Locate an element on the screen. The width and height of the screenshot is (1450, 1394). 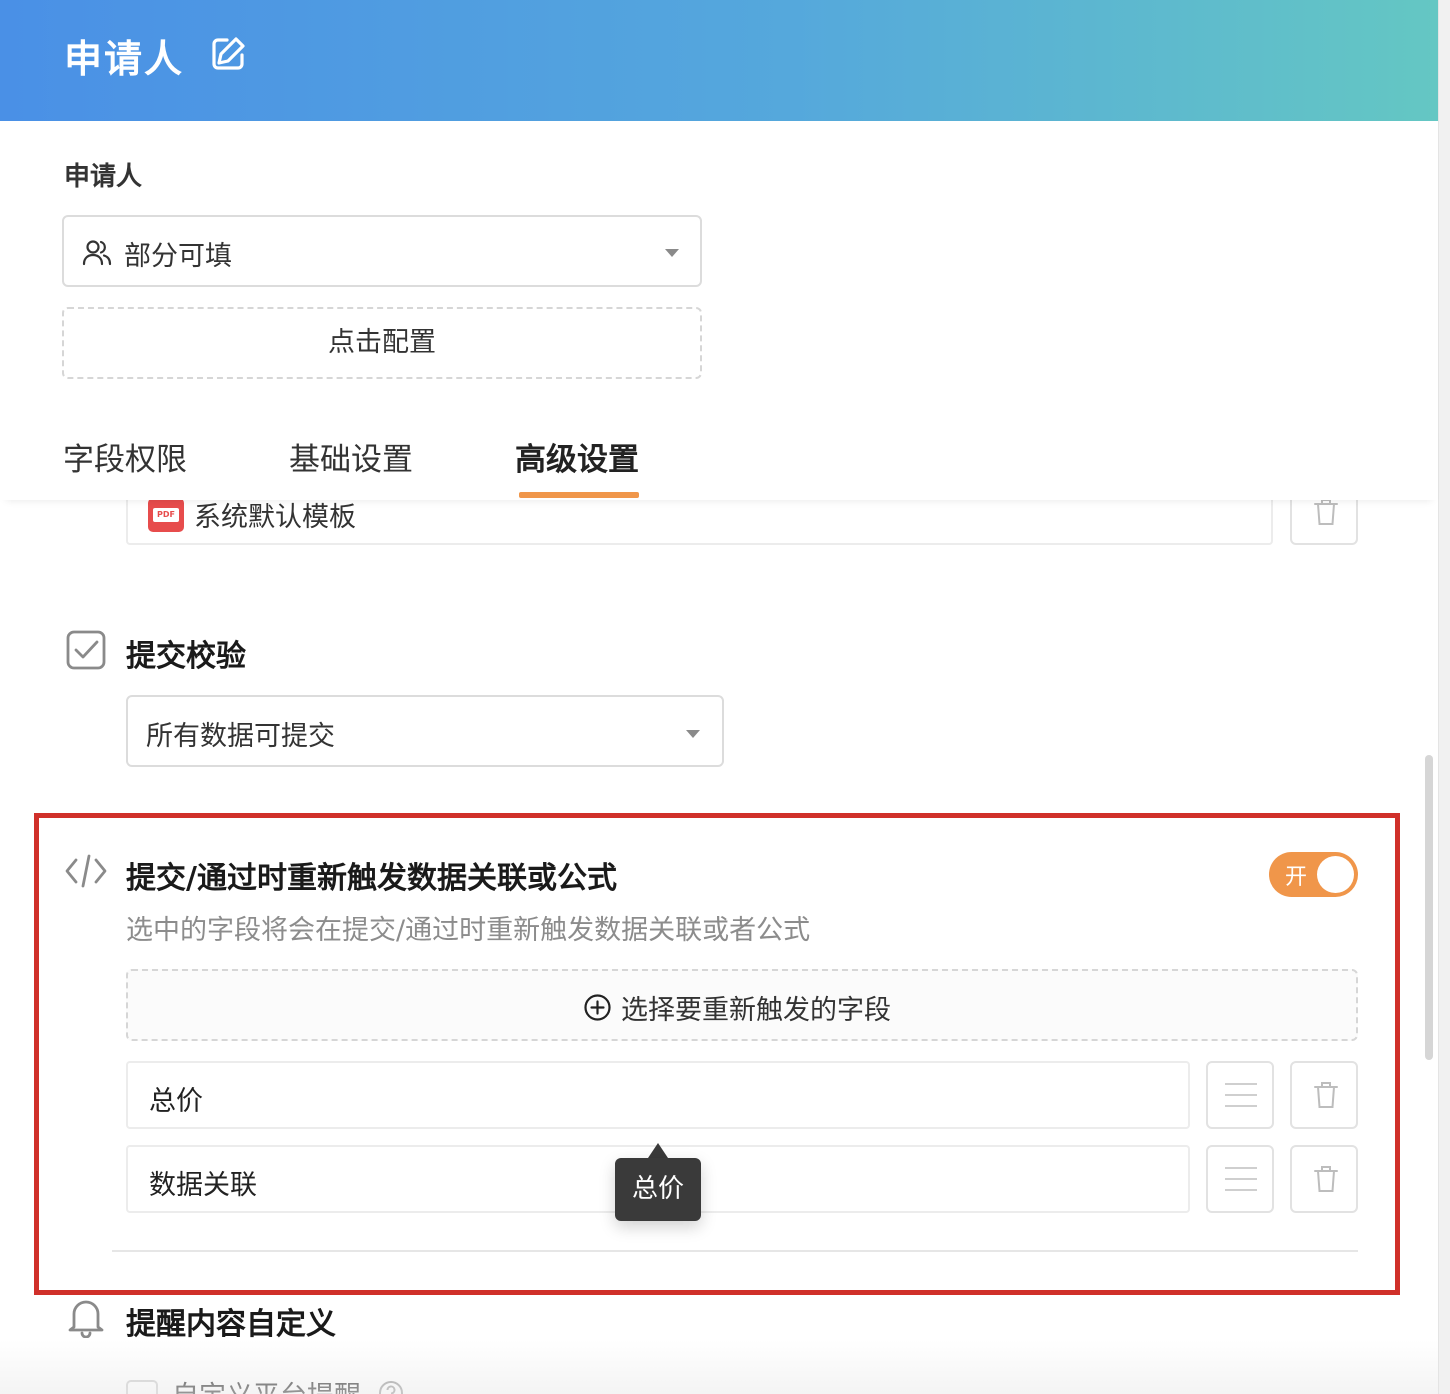
pdf-icon: PDF is located at coordinates (166, 515).